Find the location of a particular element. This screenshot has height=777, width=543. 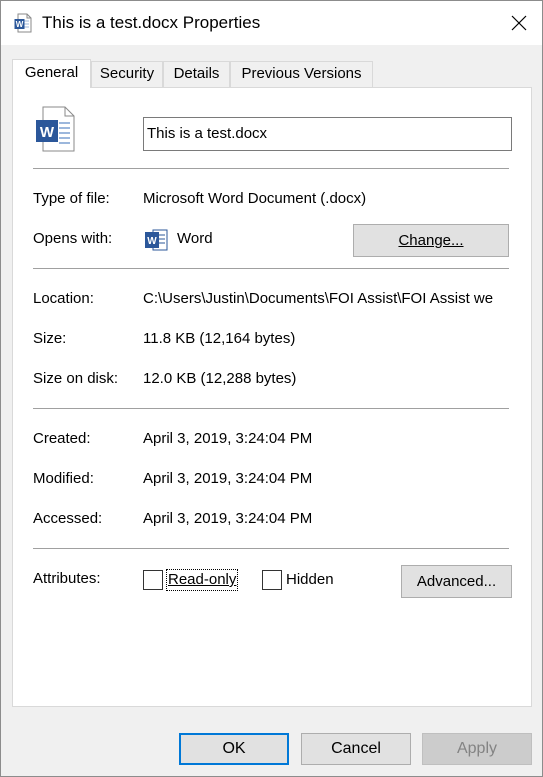

tab-security: Security is located at coordinates (127, 74).